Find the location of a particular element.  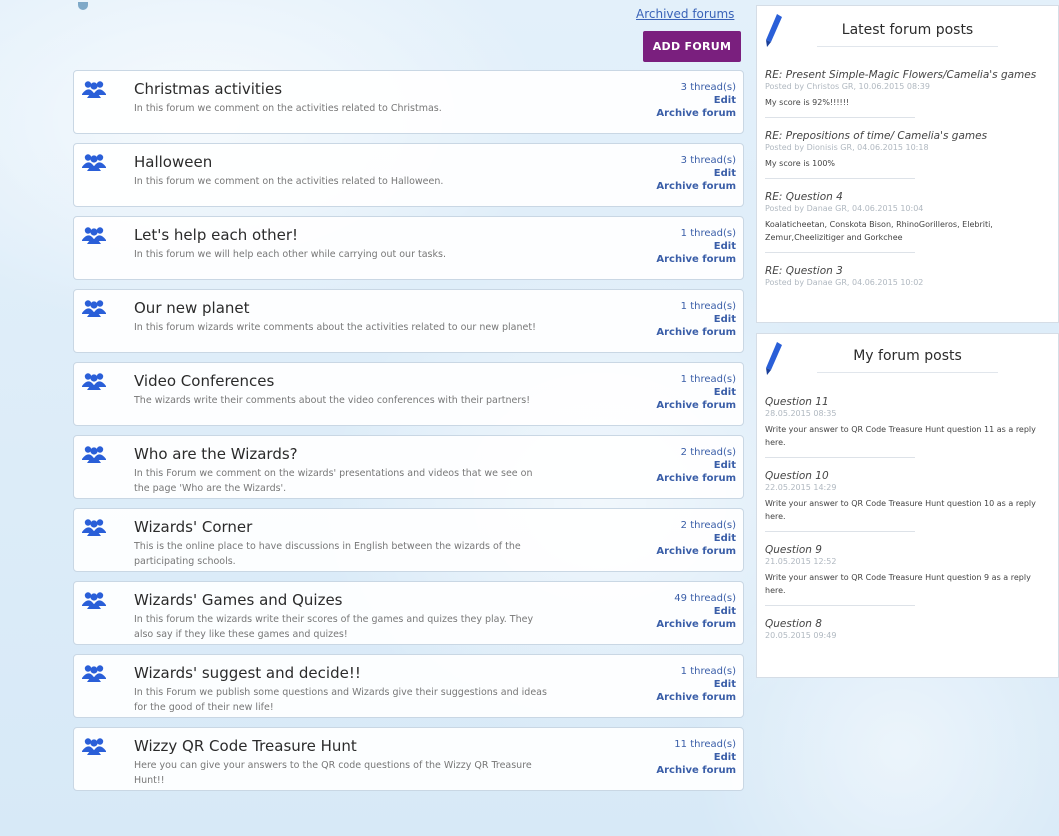

archived-forums-link: Archived forums is located at coordinates (685, 14).